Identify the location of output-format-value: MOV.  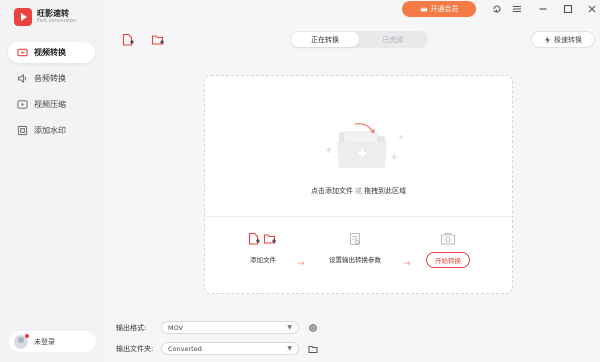
(176, 327).